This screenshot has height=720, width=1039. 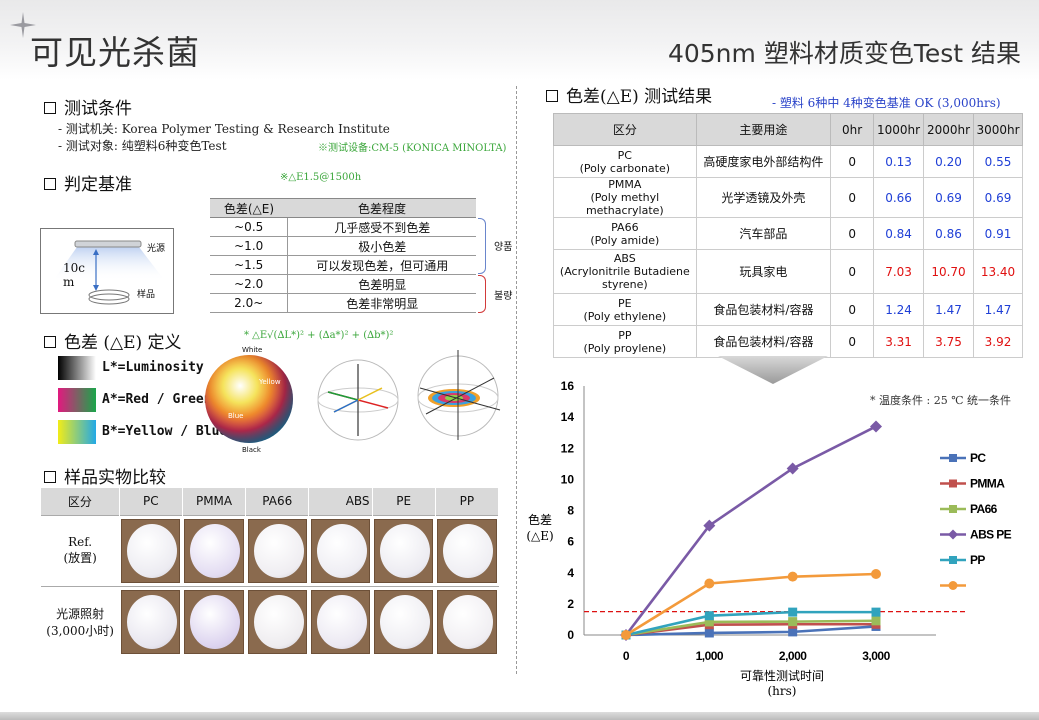 I want to click on table-cell: ~2.0, so click(x=249, y=284).